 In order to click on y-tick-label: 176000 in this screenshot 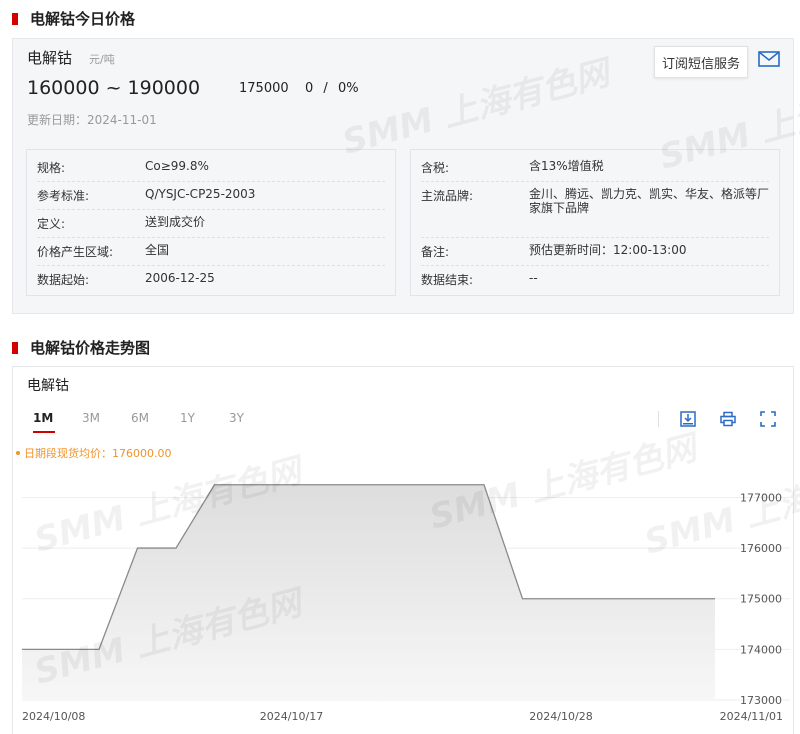, I will do `click(761, 548)`.